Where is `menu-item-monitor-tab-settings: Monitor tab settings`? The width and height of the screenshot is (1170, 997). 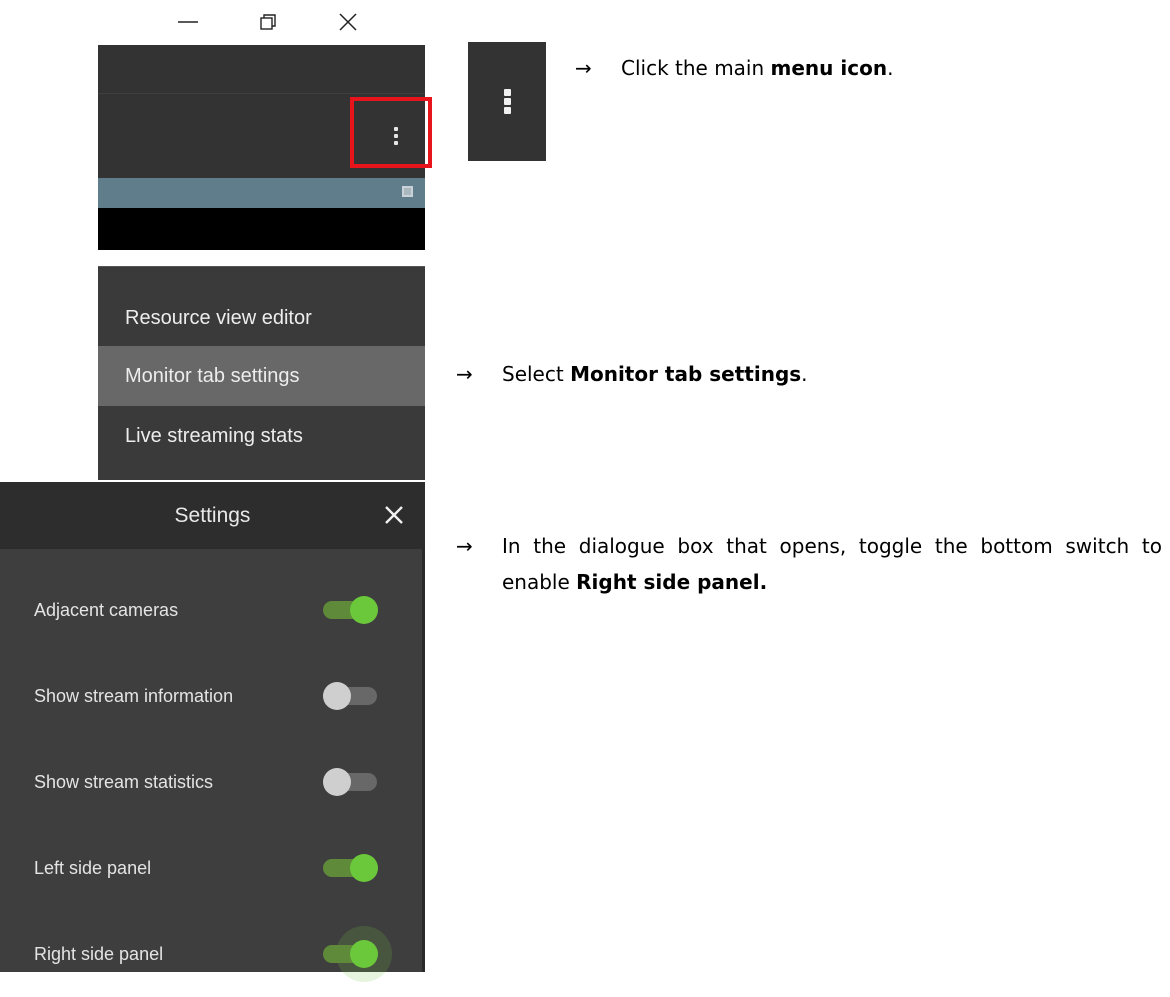 menu-item-monitor-tab-settings: Monitor tab settings is located at coordinates (261, 376).